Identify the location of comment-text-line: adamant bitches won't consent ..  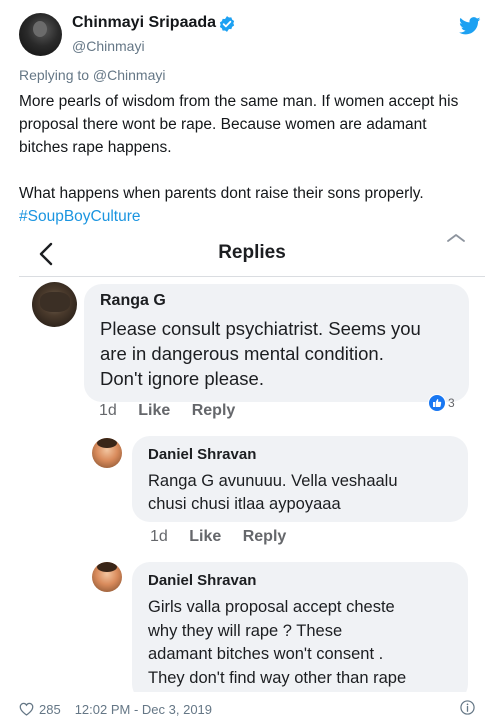
(266, 654).